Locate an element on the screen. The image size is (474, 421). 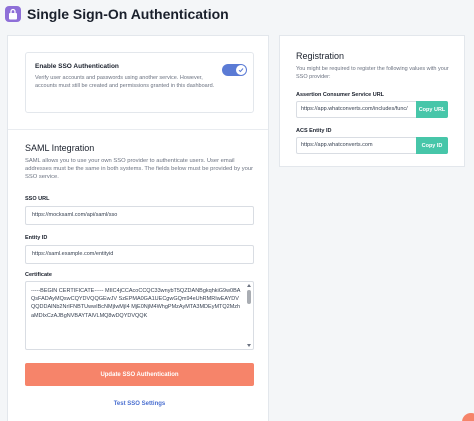
toggle-knob is located at coordinates (241, 70).